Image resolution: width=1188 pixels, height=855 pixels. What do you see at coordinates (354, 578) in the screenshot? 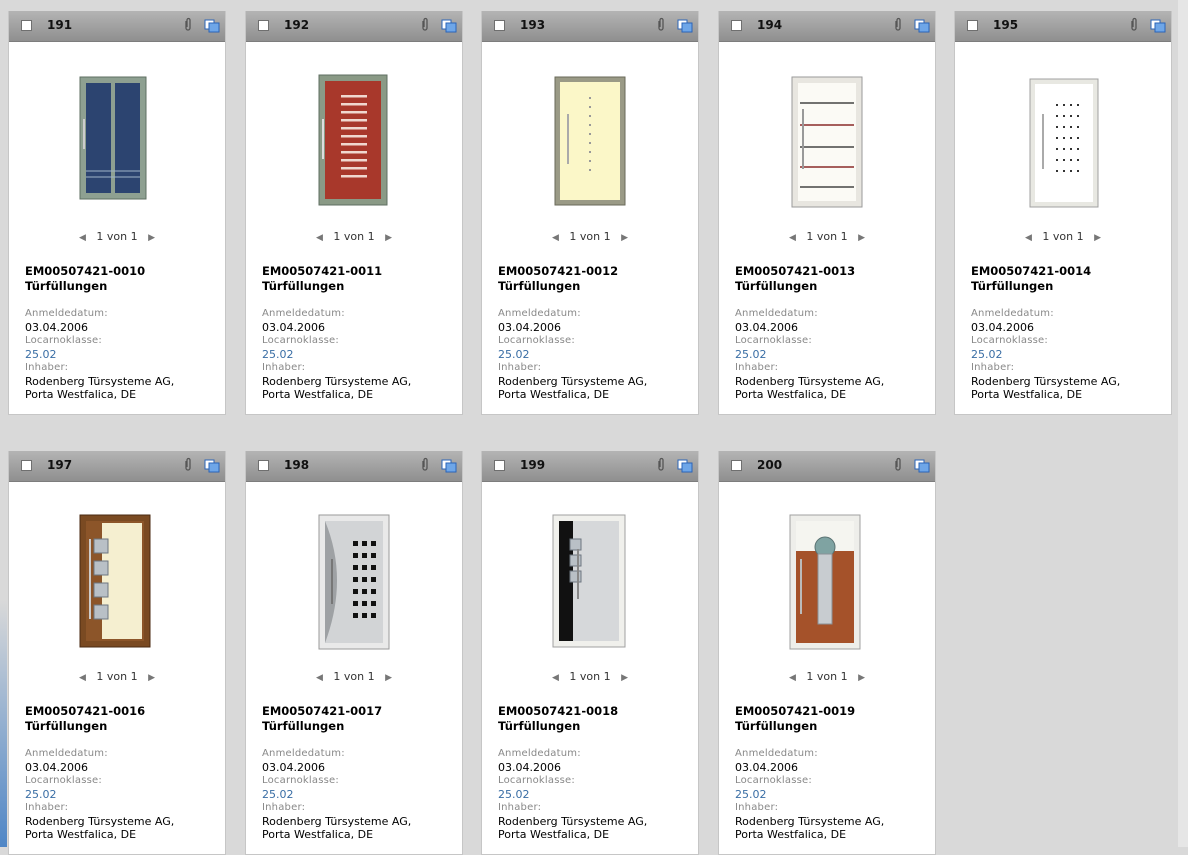
I see `design-image-door-steel-holes` at bounding box center [354, 578].